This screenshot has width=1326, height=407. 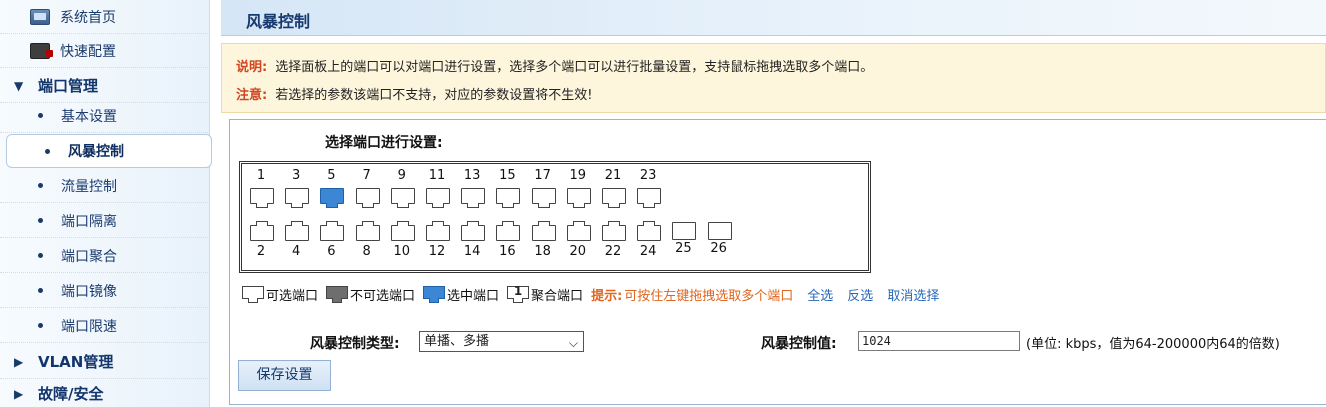 I want to click on legend-selected: 选中端口, so click(x=473, y=296).